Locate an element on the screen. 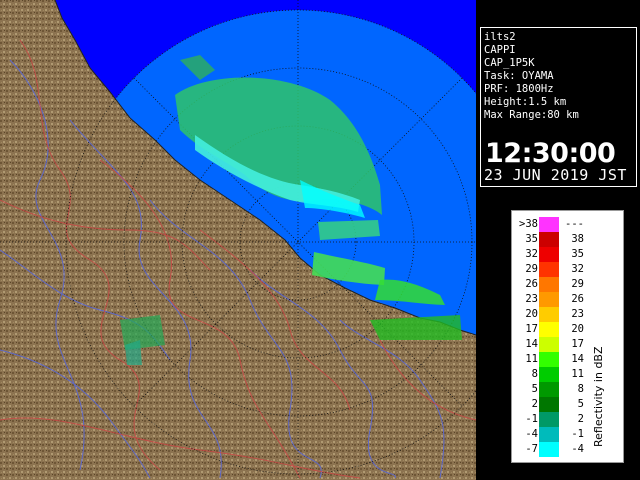  legend-low-label: 11 is located at coordinates (531, 359).